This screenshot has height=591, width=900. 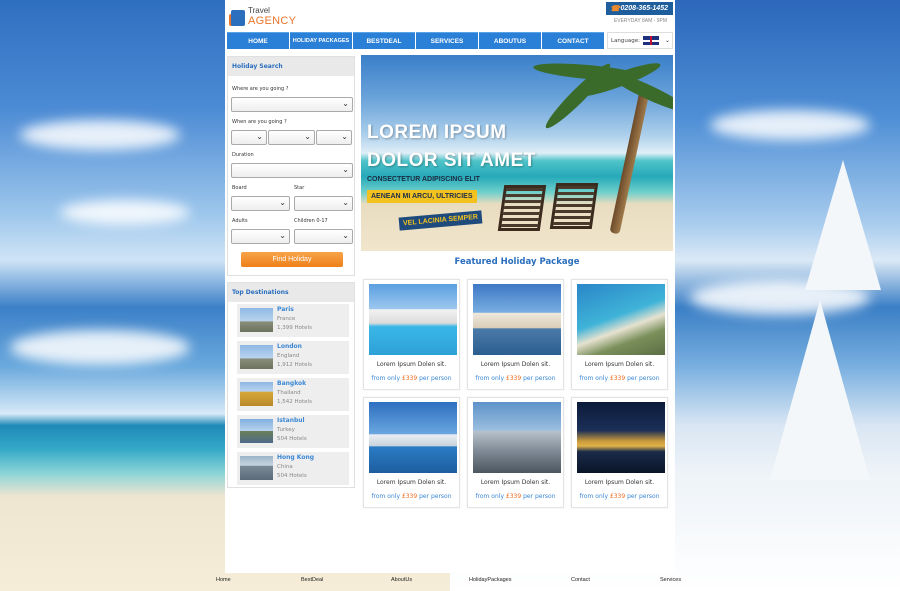 What do you see at coordinates (249, 137) in the screenshot?
I see `when-day-select` at bounding box center [249, 137].